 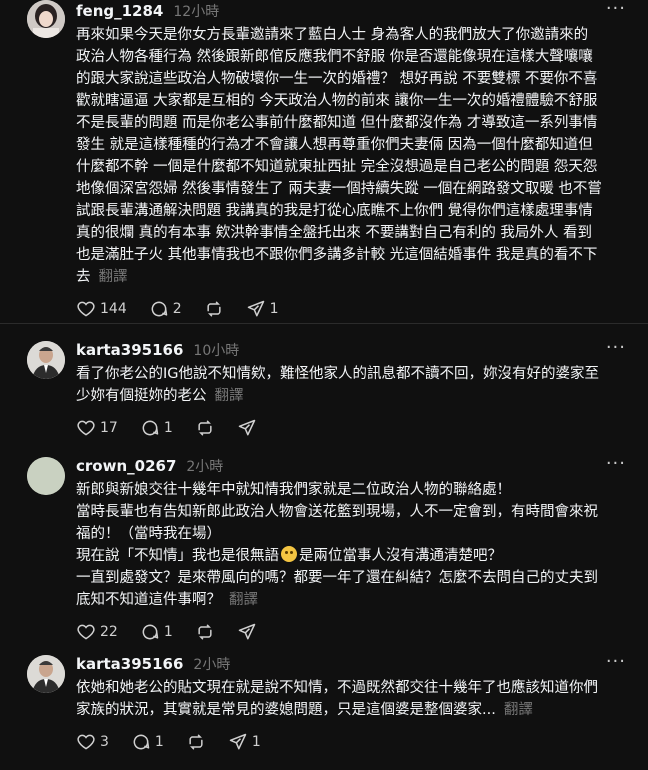 I want to click on like-count: 3, so click(x=104, y=742).